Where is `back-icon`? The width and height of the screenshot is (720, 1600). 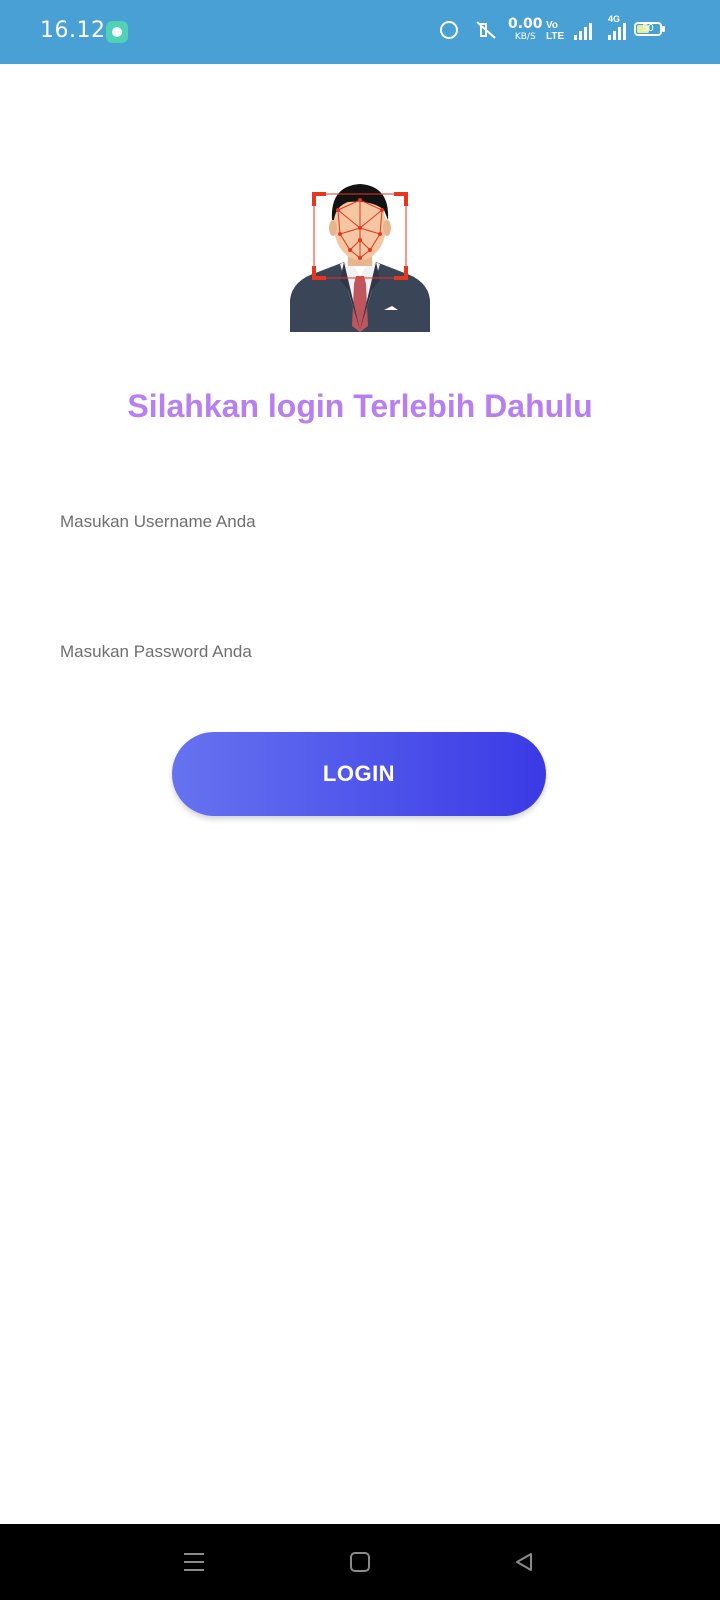
back-icon is located at coordinates (524, 1562).